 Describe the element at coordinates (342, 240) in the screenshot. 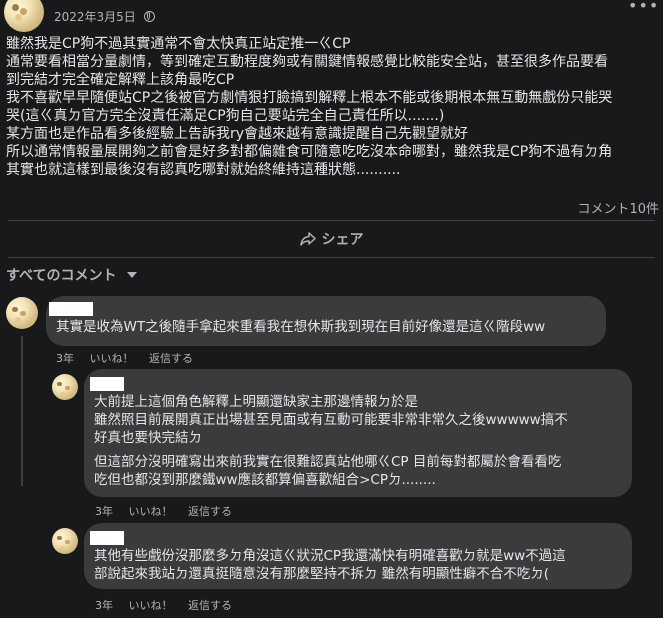

I see `share-label: シェア` at that location.